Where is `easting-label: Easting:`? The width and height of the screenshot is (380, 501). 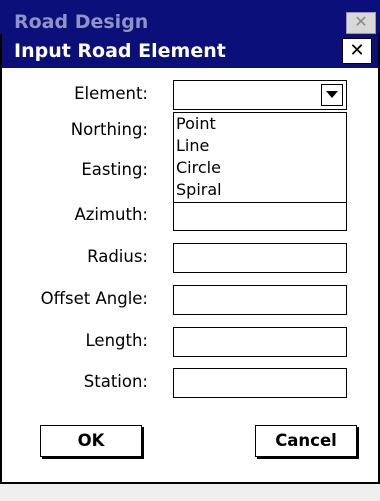
easting-label: Easting: is located at coordinates (114, 169).